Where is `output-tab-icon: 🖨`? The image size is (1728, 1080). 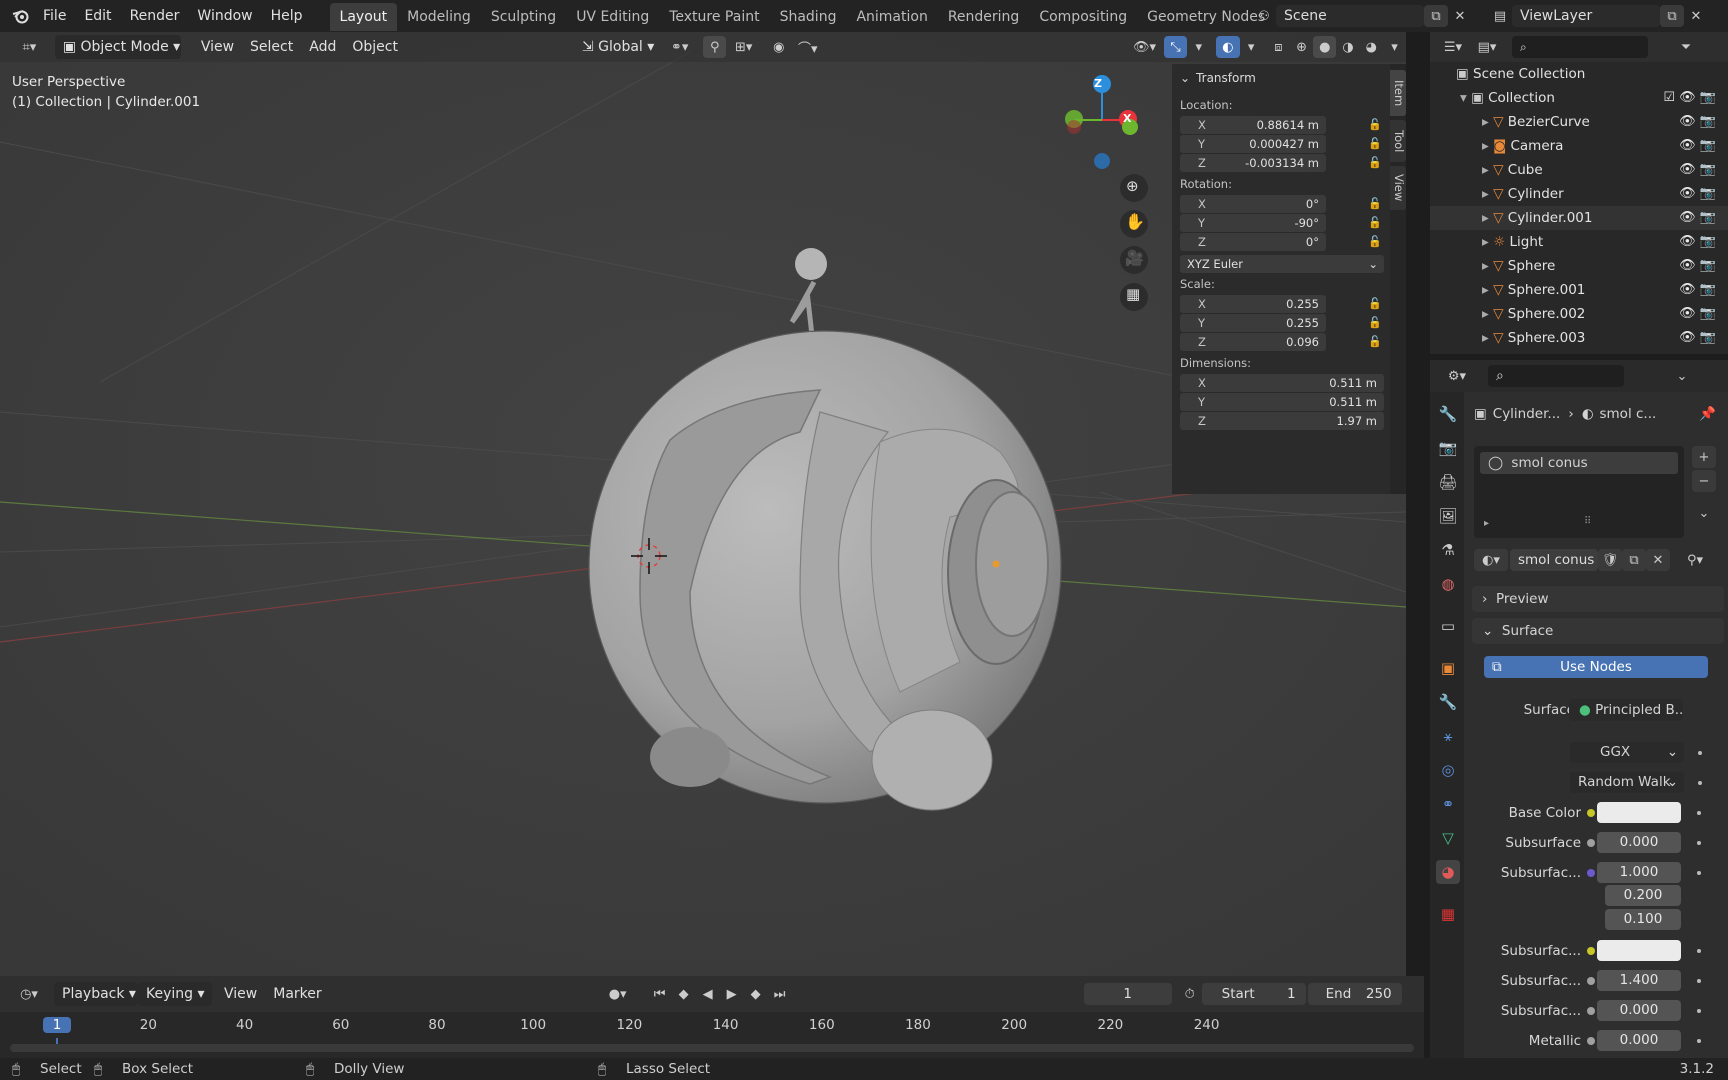 output-tab-icon: 🖨 is located at coordinates (1448, 482).